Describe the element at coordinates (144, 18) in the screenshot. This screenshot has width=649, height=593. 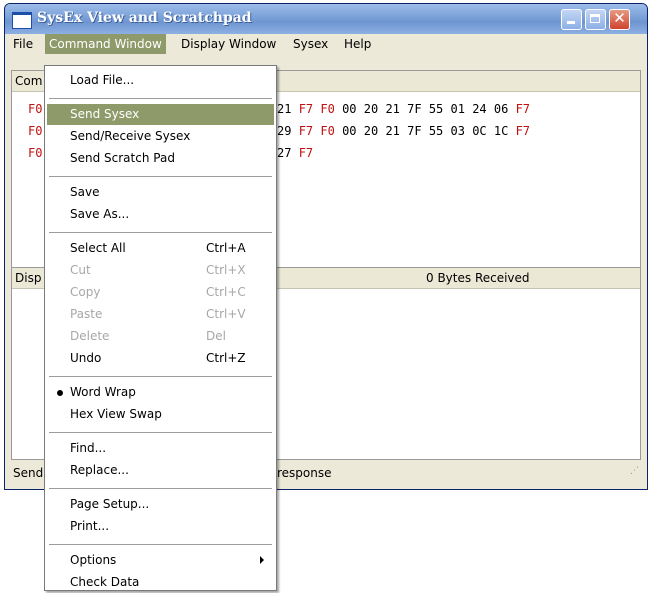
I see `window-title: SysEx View and Scratchpad` at that location.